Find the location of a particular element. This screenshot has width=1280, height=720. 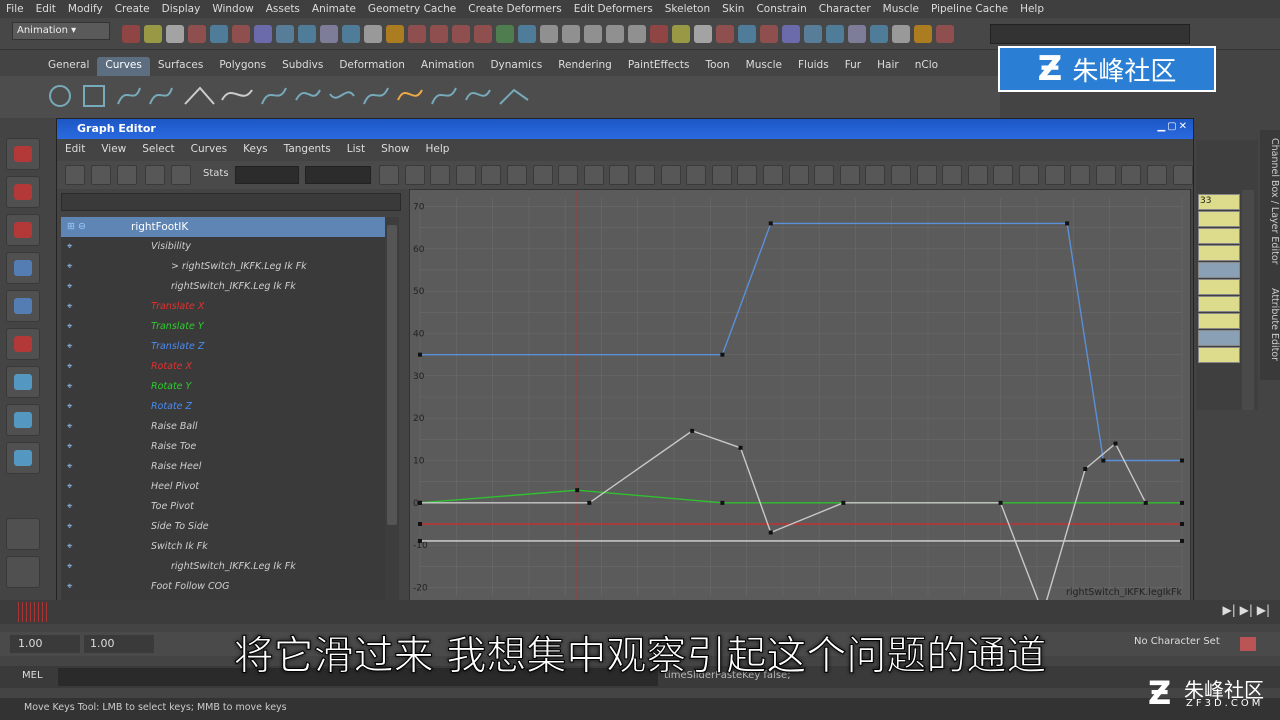

playback-controls-icon: ▶| ▶| ▶| is located at coordinates (1246, 610).